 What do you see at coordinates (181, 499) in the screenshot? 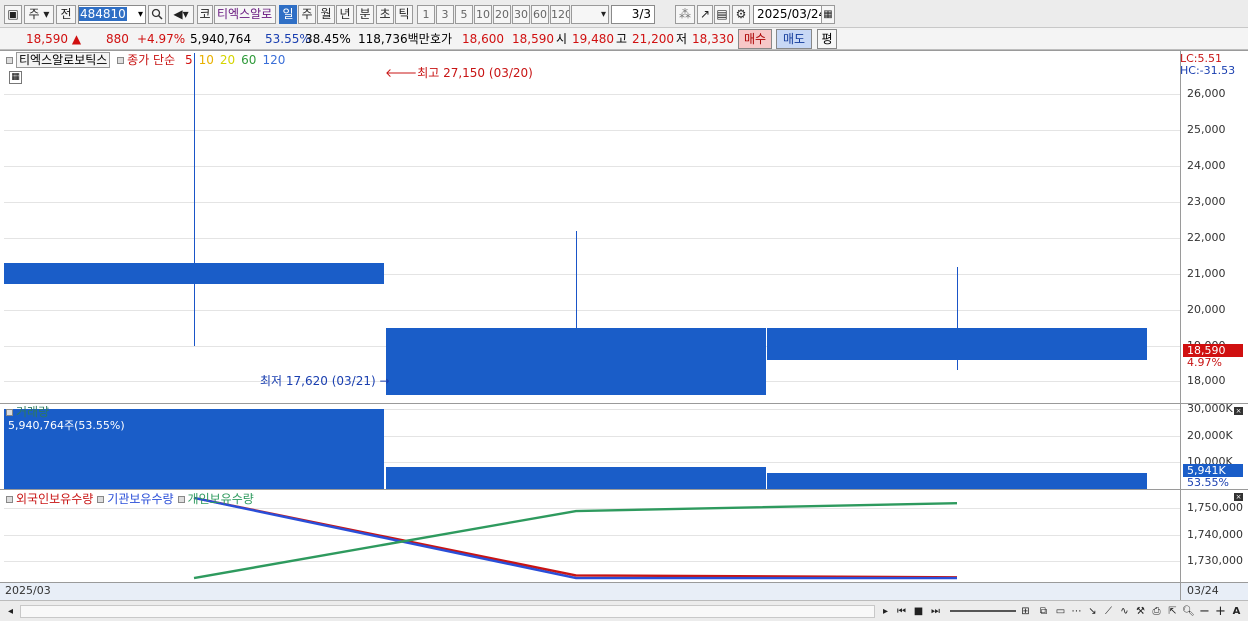
I see `legend-marker` at bounding box center [181, 499].